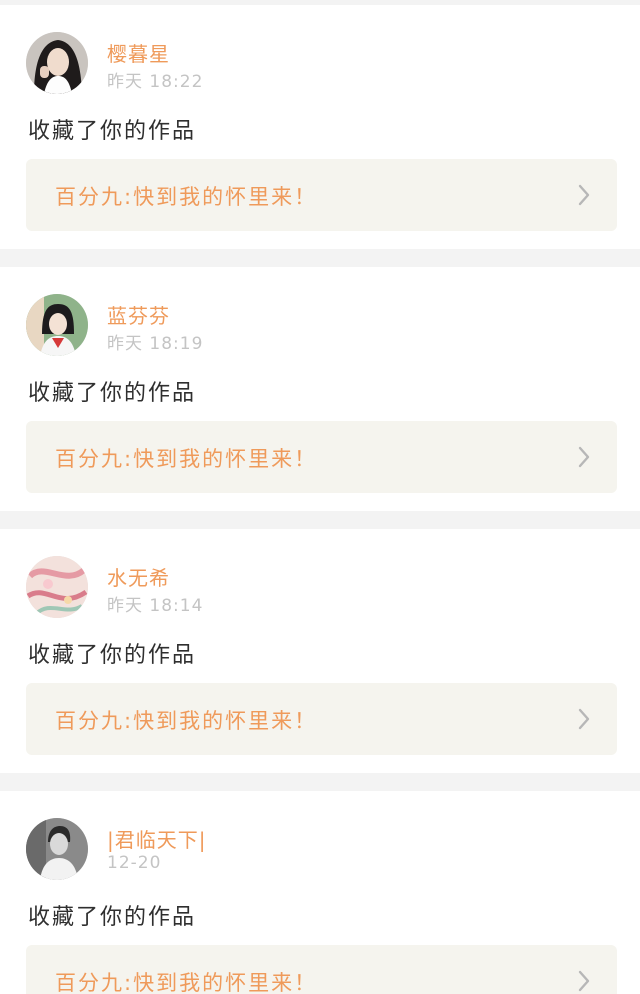 Image resolution: width=640 pixels, height=994 pixels. I want to click on avatar-man-grayscale-icon, so click(57, 849).